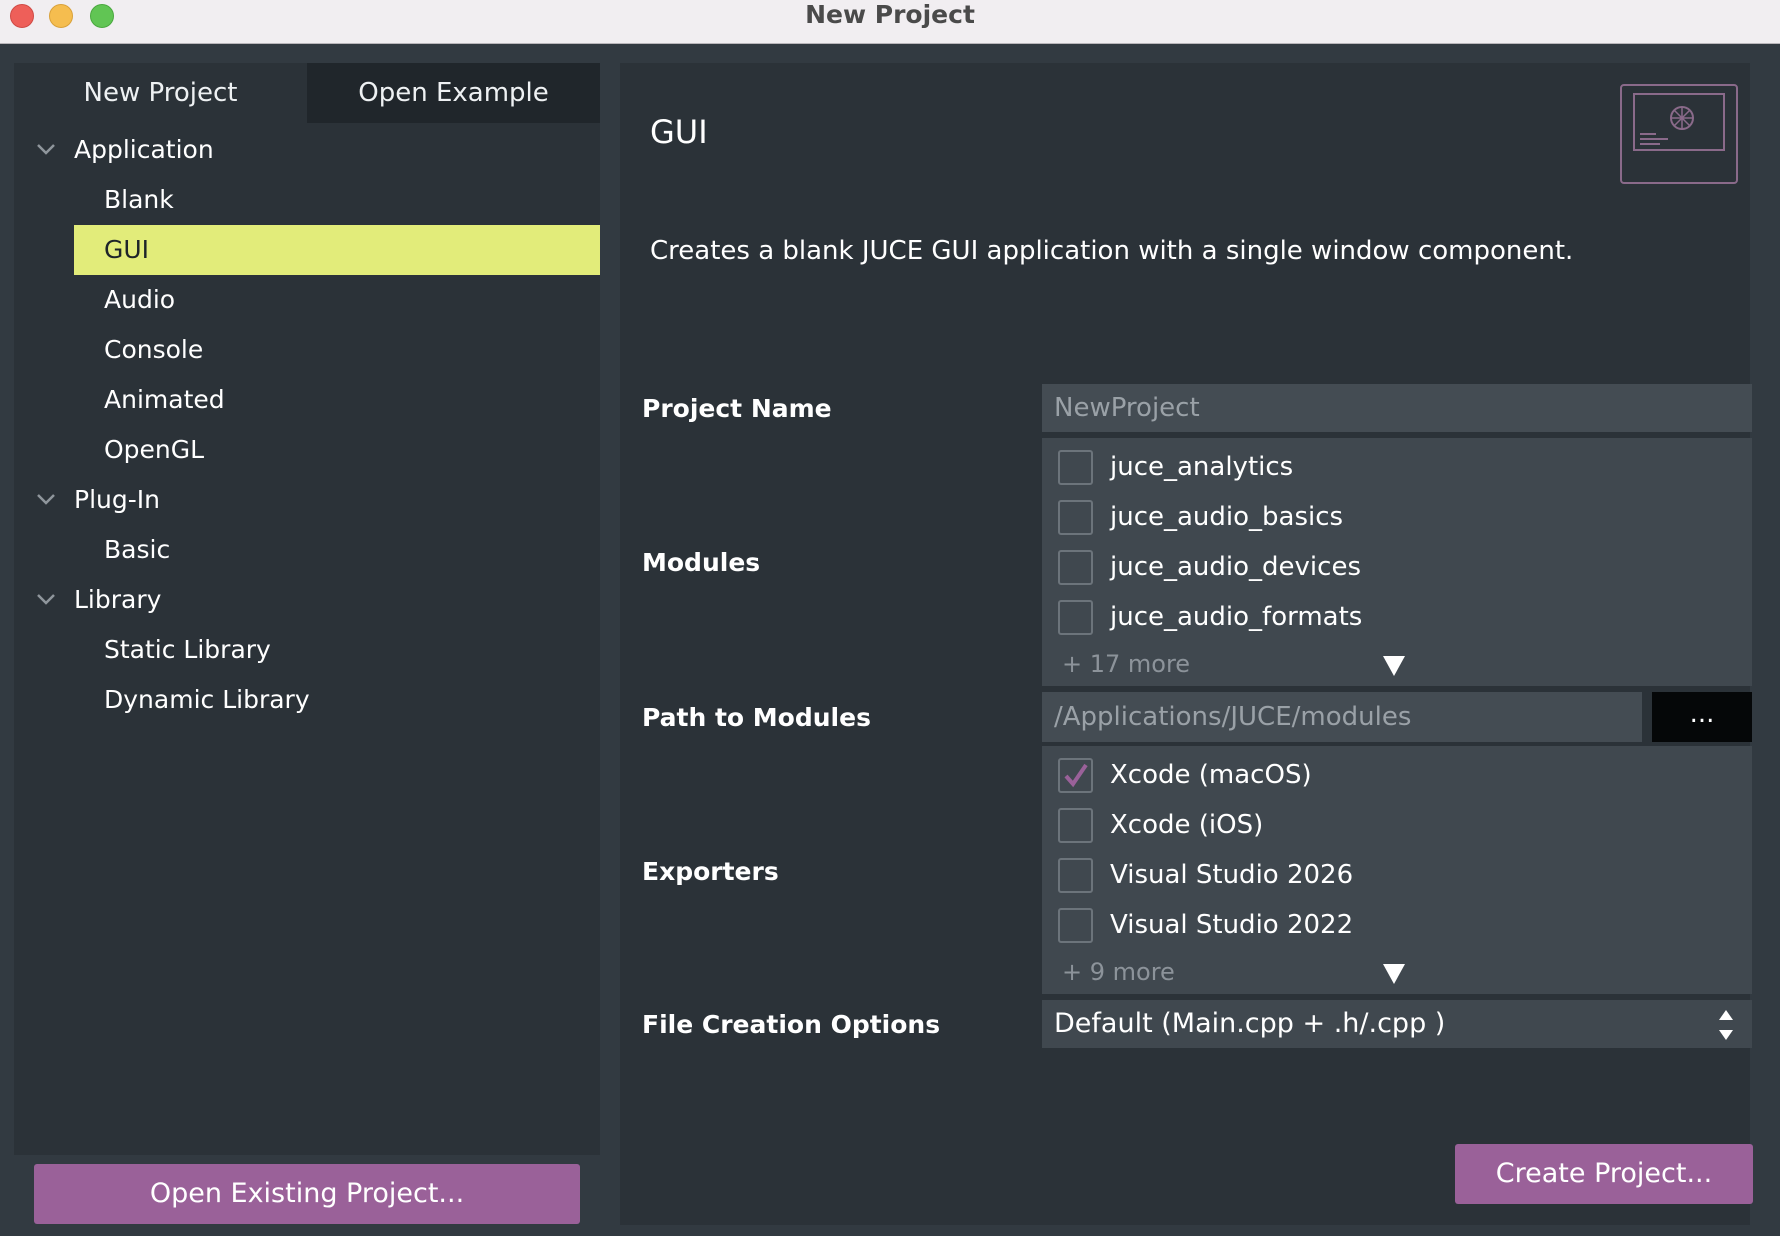  What do you see at coordinates (1118, 972) in the screenshot?
I see `exporters-more-toggle: + 9 more` at bounding box center [1118, 972].